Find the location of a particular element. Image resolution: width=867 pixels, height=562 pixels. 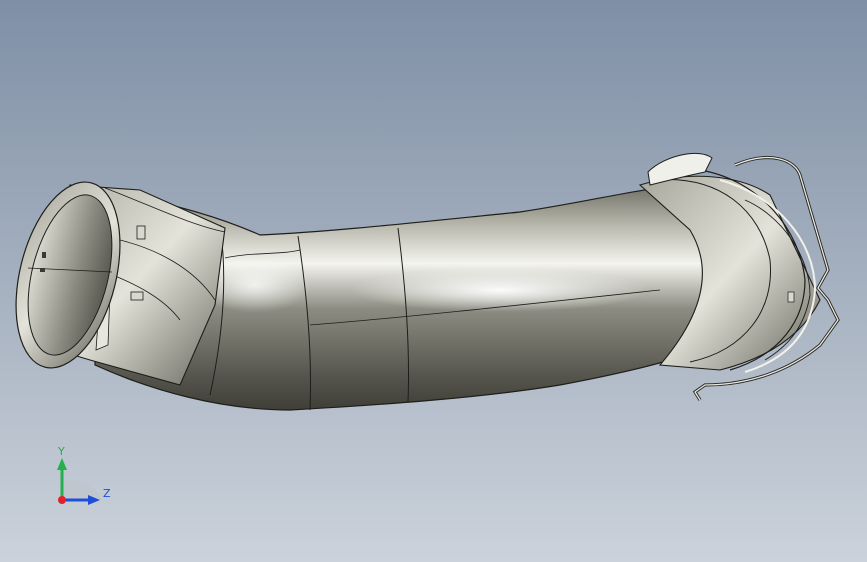

latch-slot is located at coordinates (791, 297).